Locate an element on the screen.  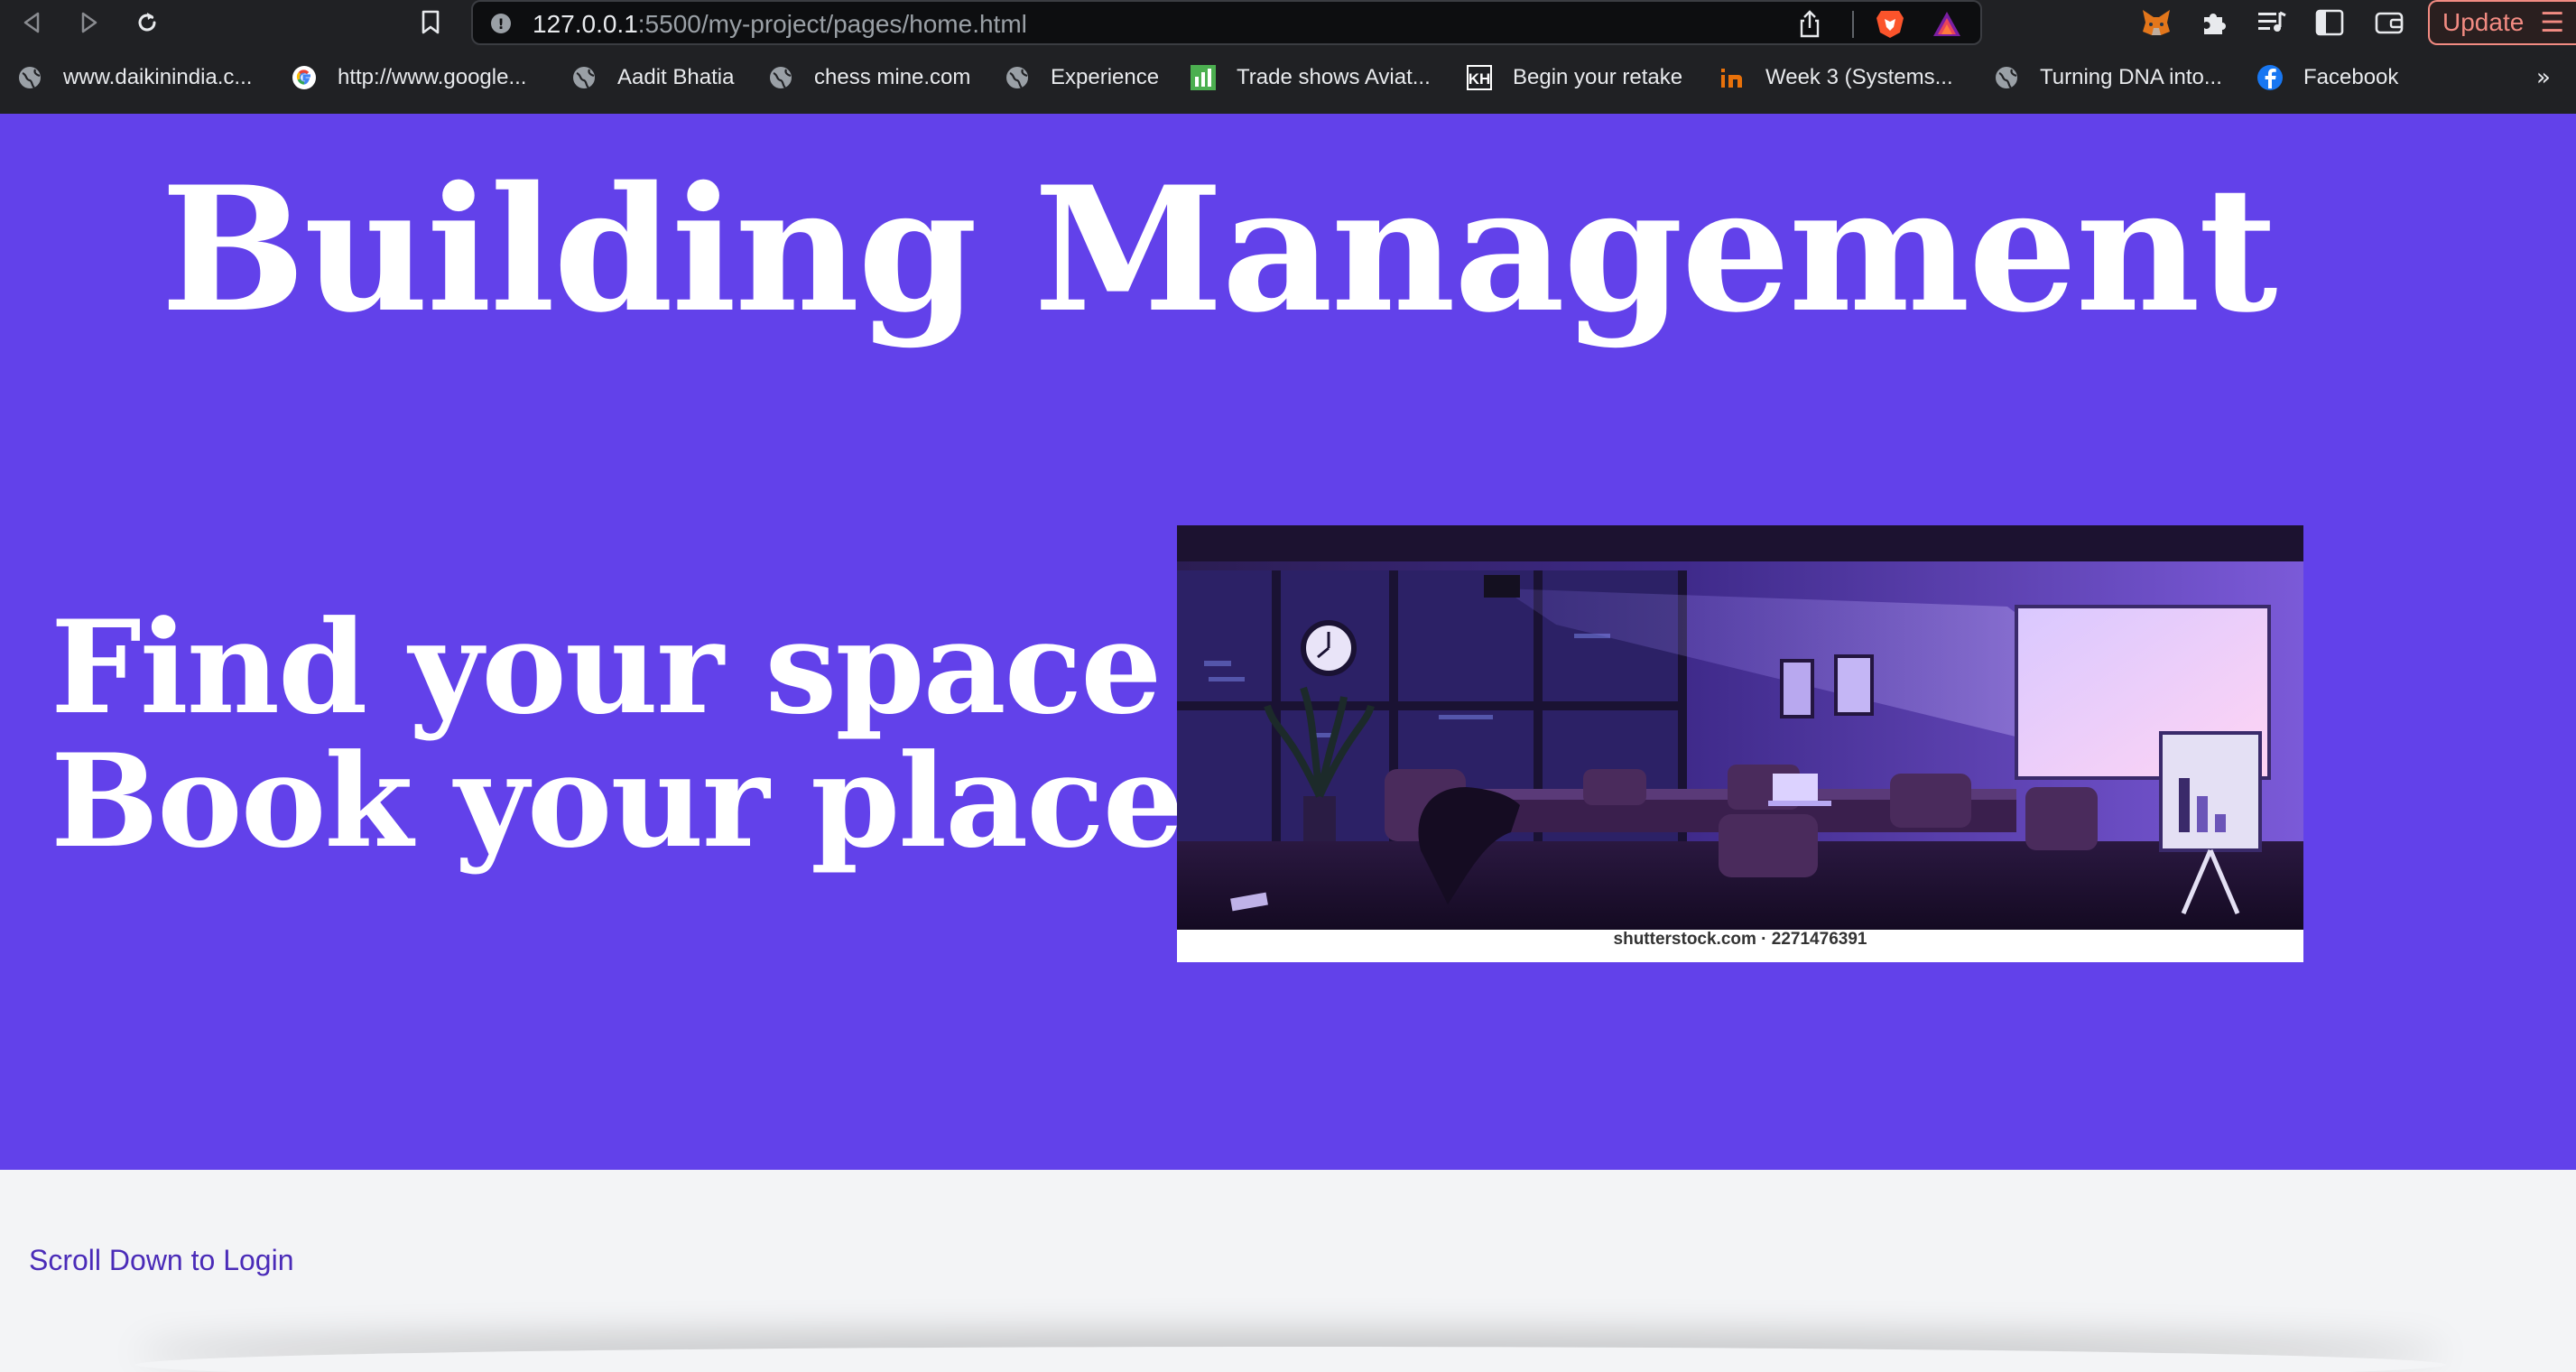
facebook-icon is located at coordinates (2270, 78).